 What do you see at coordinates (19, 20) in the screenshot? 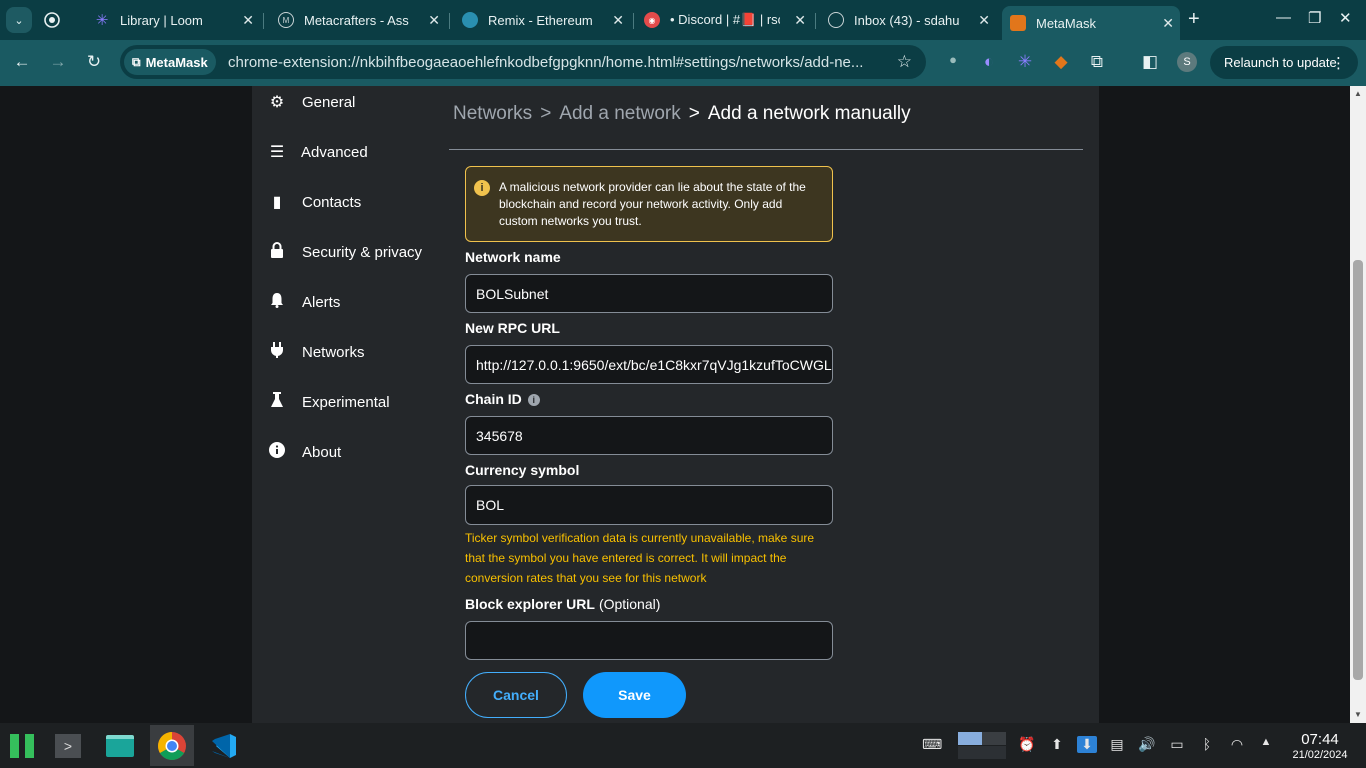
I see `tab-search-button: ⌄` at bounding box center [19, 20].